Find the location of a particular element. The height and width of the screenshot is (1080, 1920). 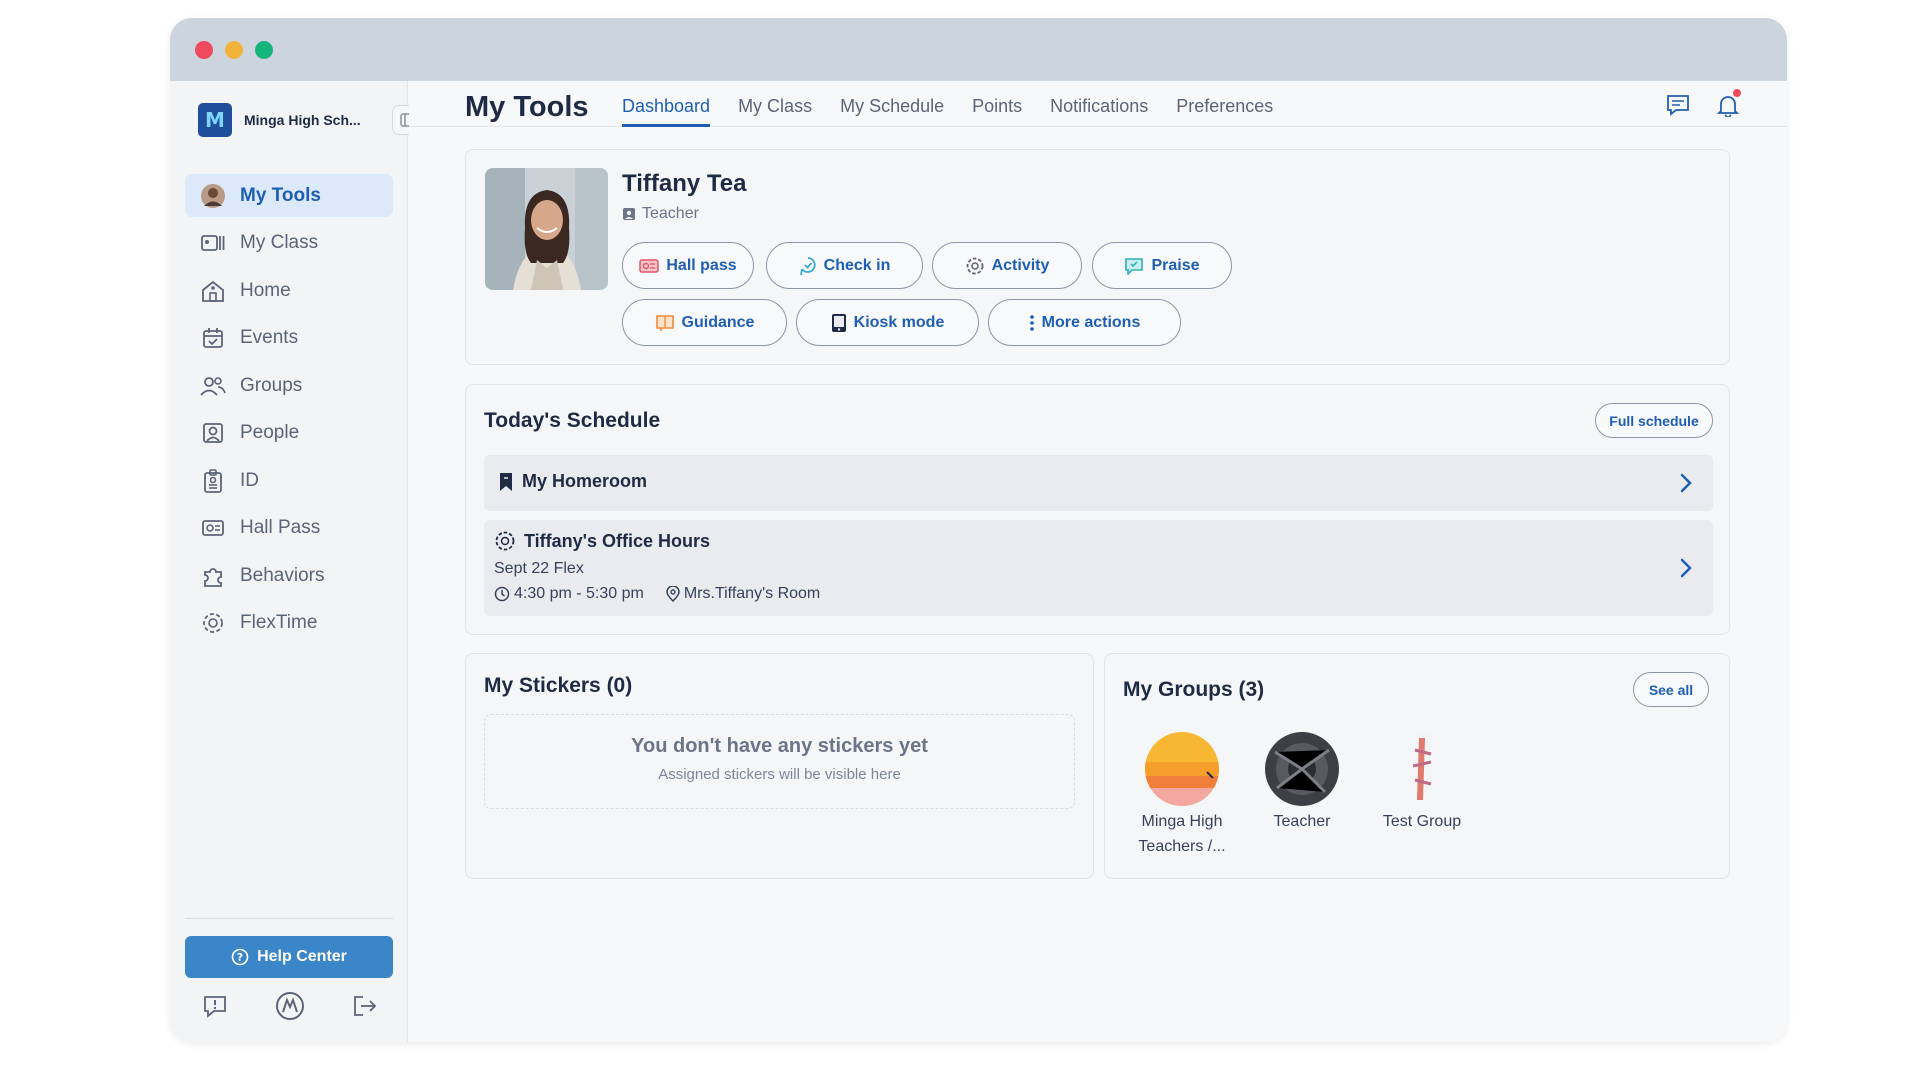

help-center-button: ? Help Center is located at coordinates (289, 957).